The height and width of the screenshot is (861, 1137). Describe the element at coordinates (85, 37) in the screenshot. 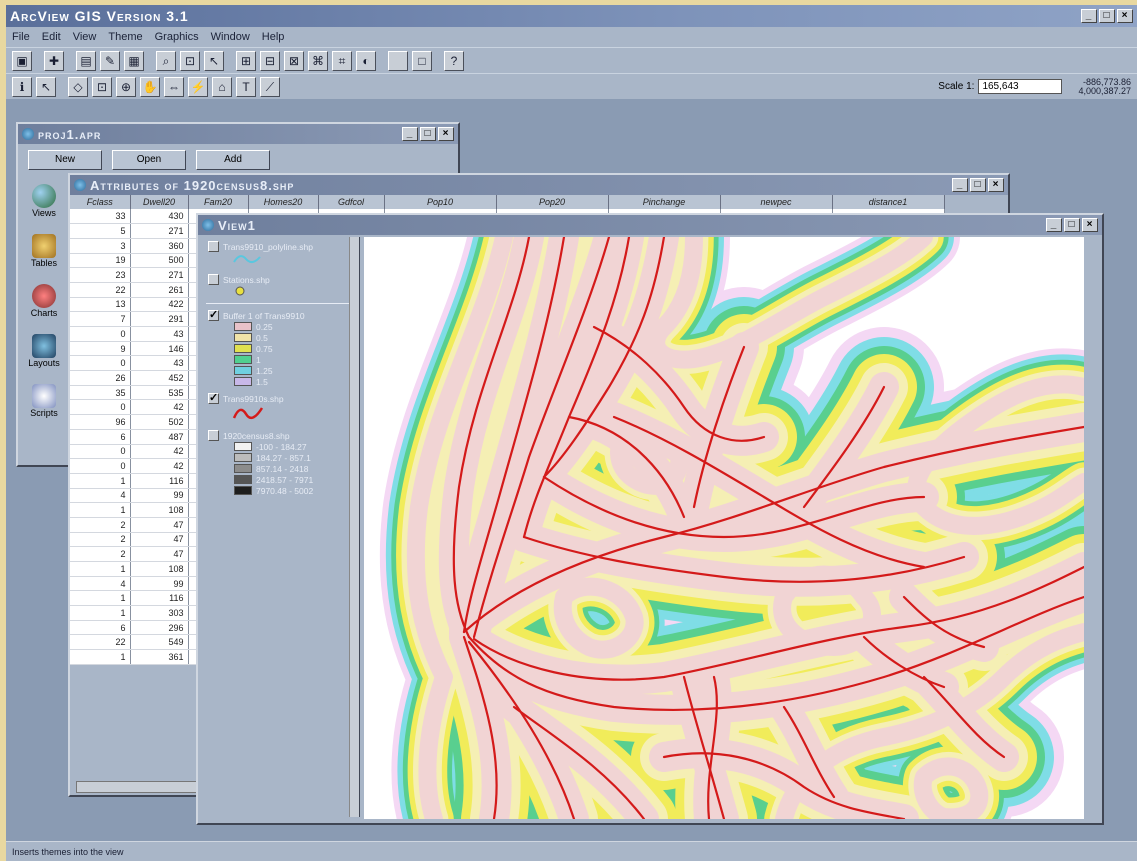

I see `menu-view: View` at that location.